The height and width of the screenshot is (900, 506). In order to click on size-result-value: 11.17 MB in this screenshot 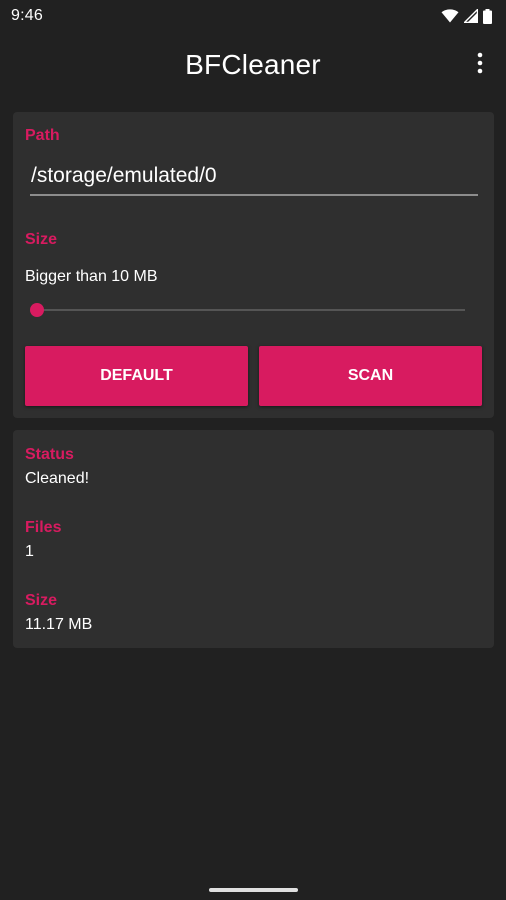, I will do `click(59, 624)`.